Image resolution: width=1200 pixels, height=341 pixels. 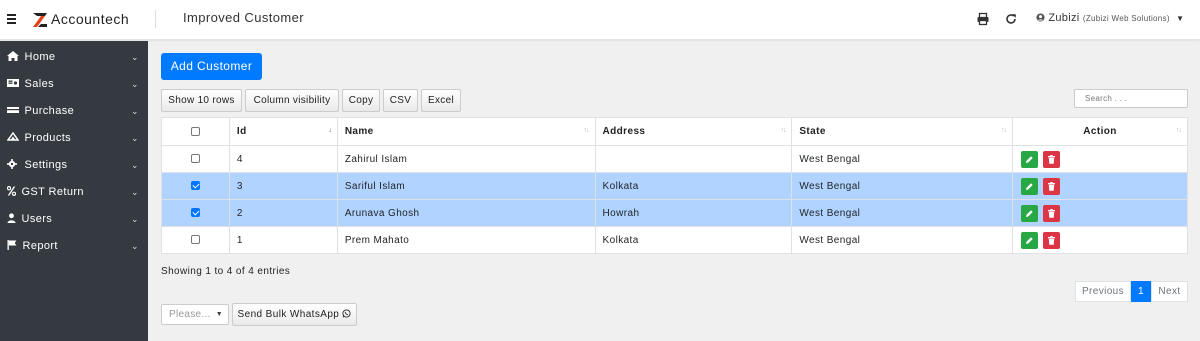 What do you see at coordinates (902, 131) in the screenshot?
I see `column-header-state: State ↑↓` at bounding box center [902, 131].